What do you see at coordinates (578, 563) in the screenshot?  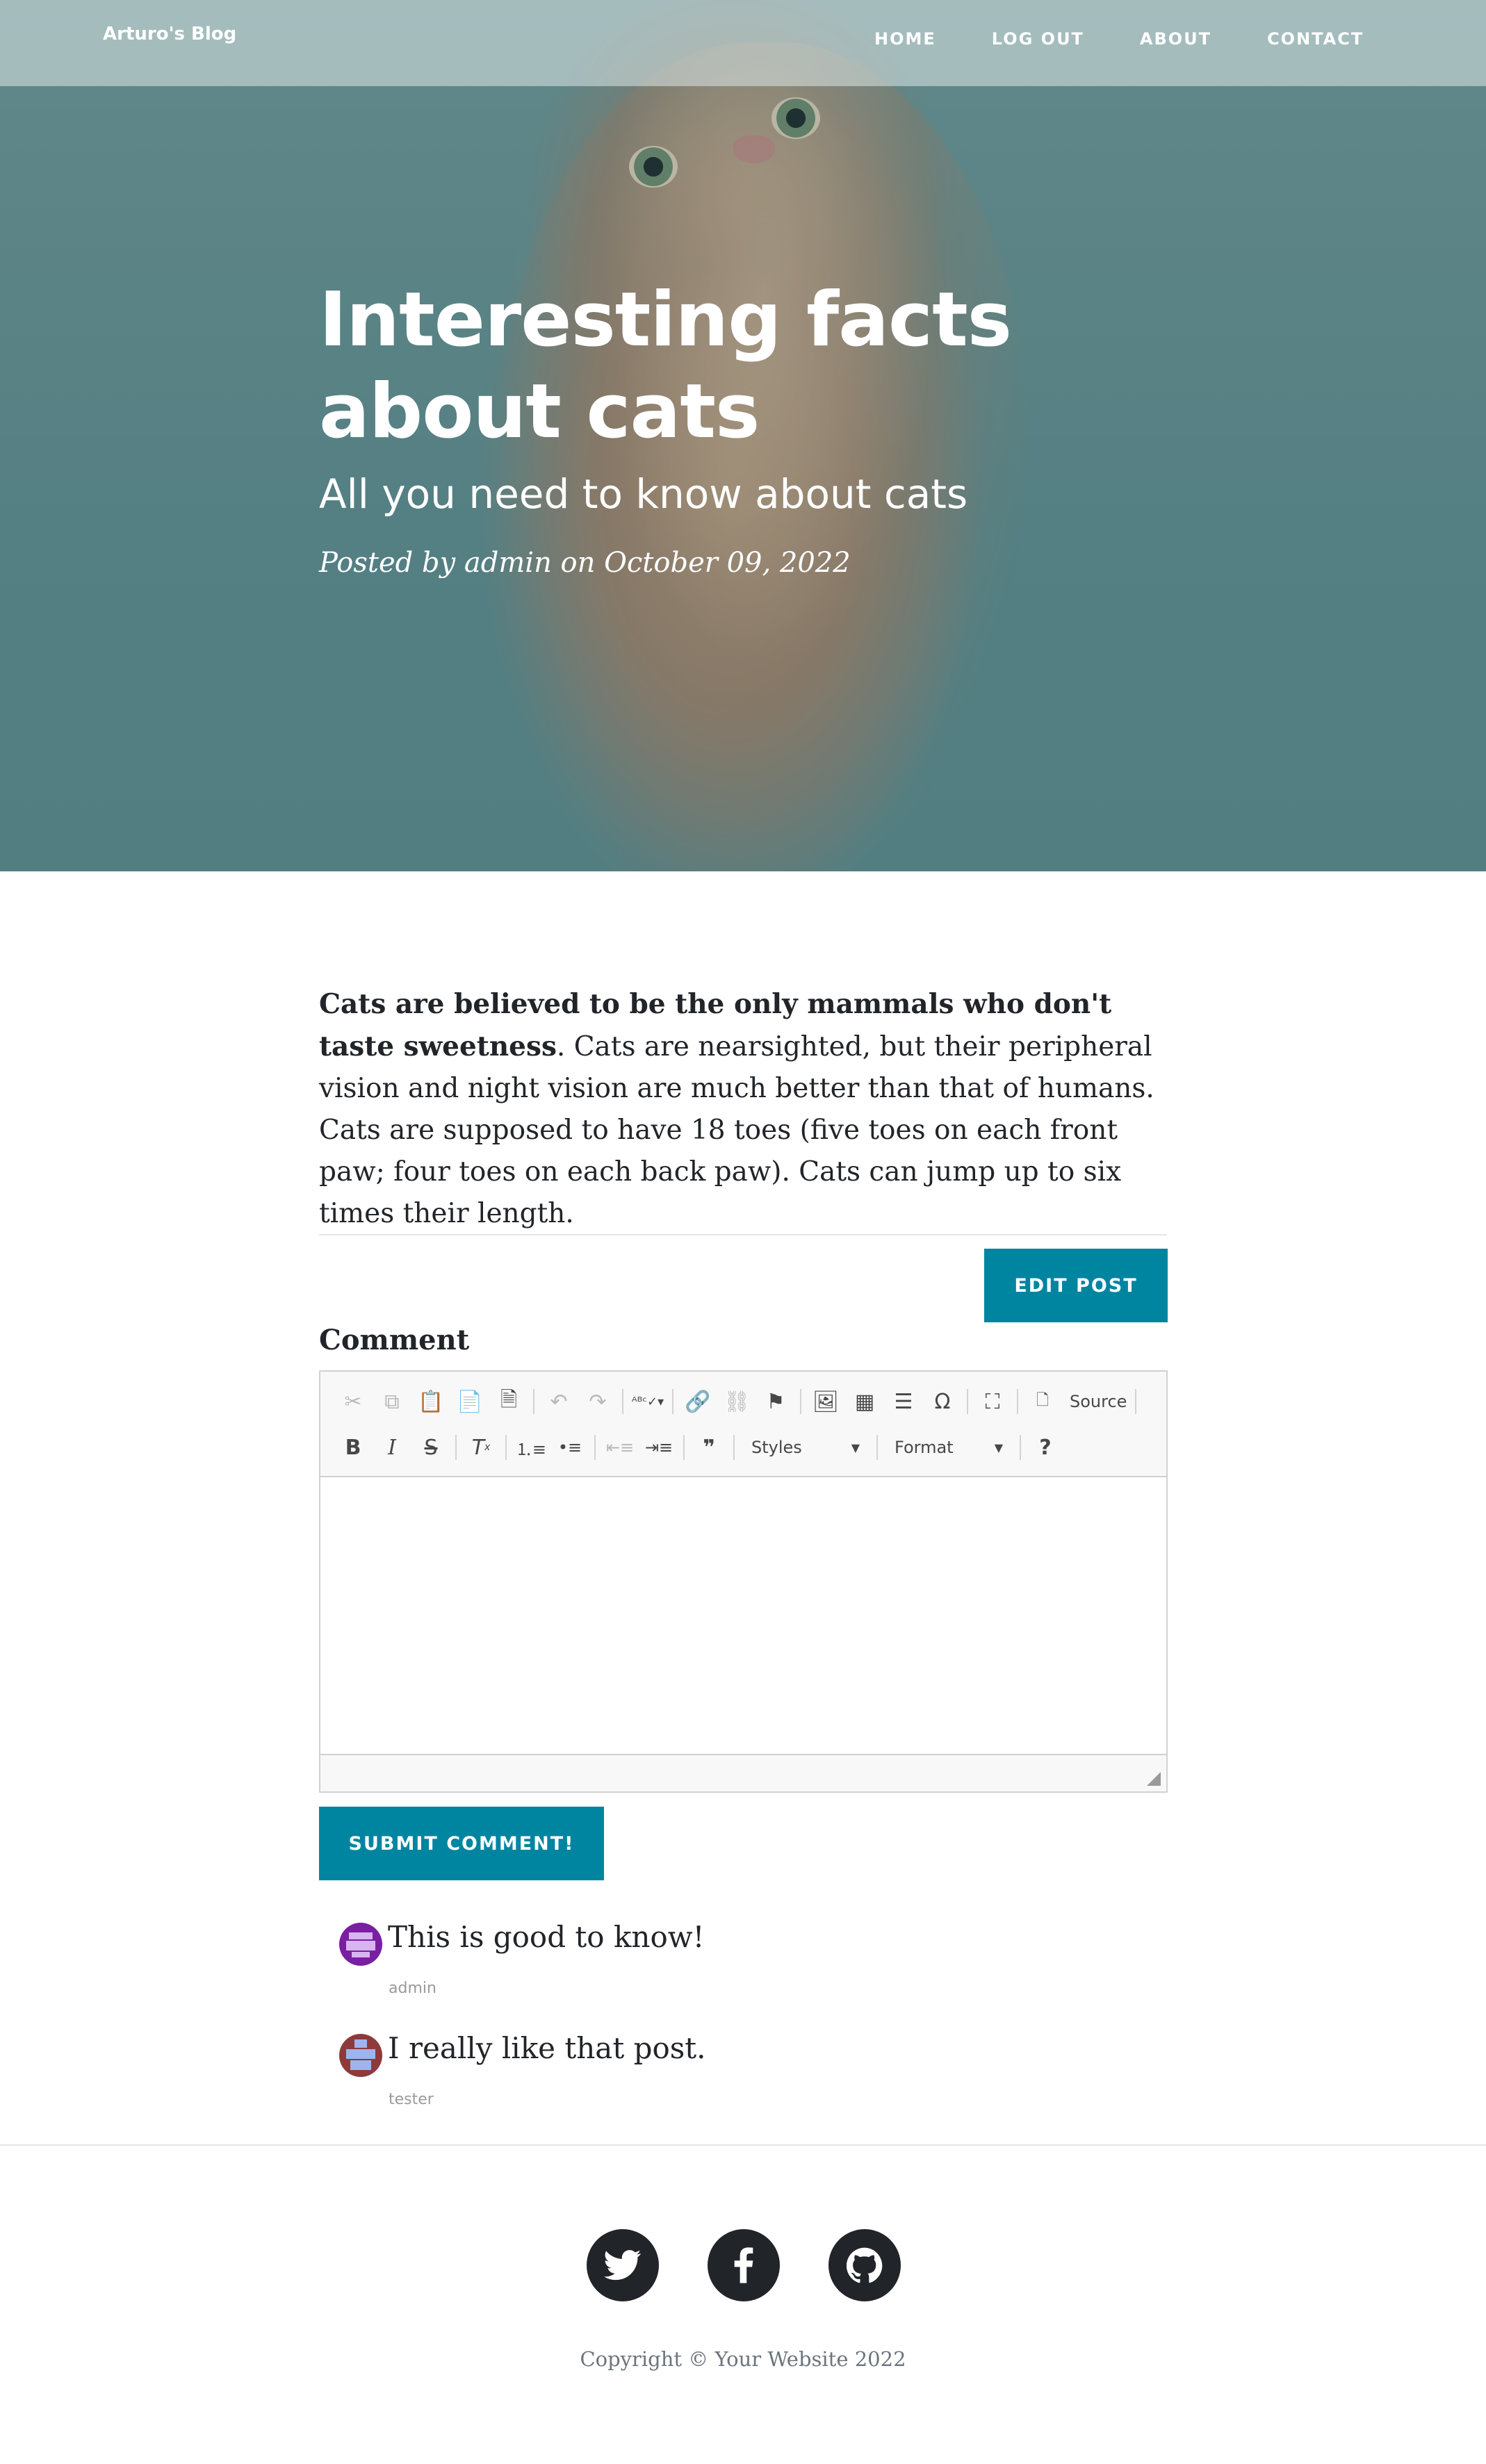 I see `meta-on: on` at bounding box center [578, 563].